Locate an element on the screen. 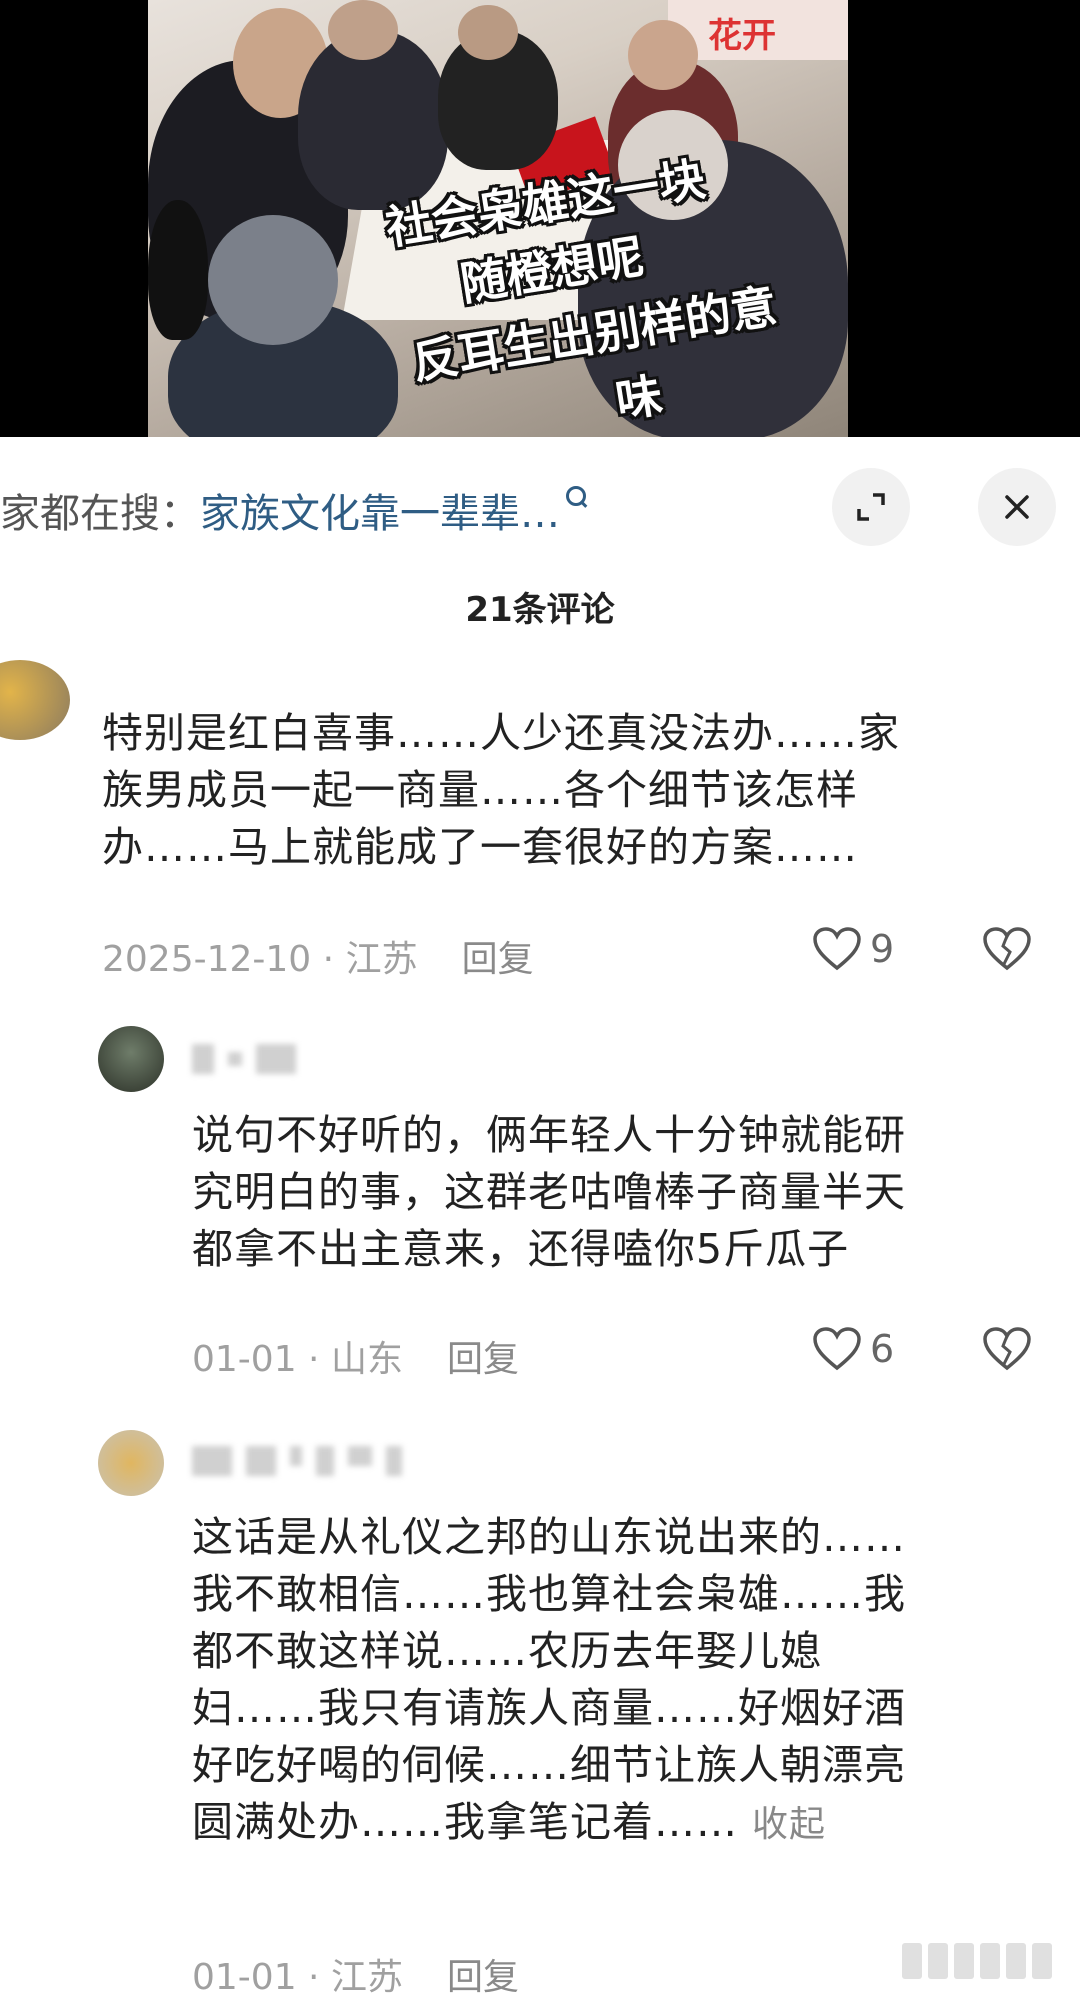 The height and width of the screenshot is (2000, 1080). comment-line: 都拿不出主意来，还得嗑你5斤瓜子 is located at coordinates (521, 1249).